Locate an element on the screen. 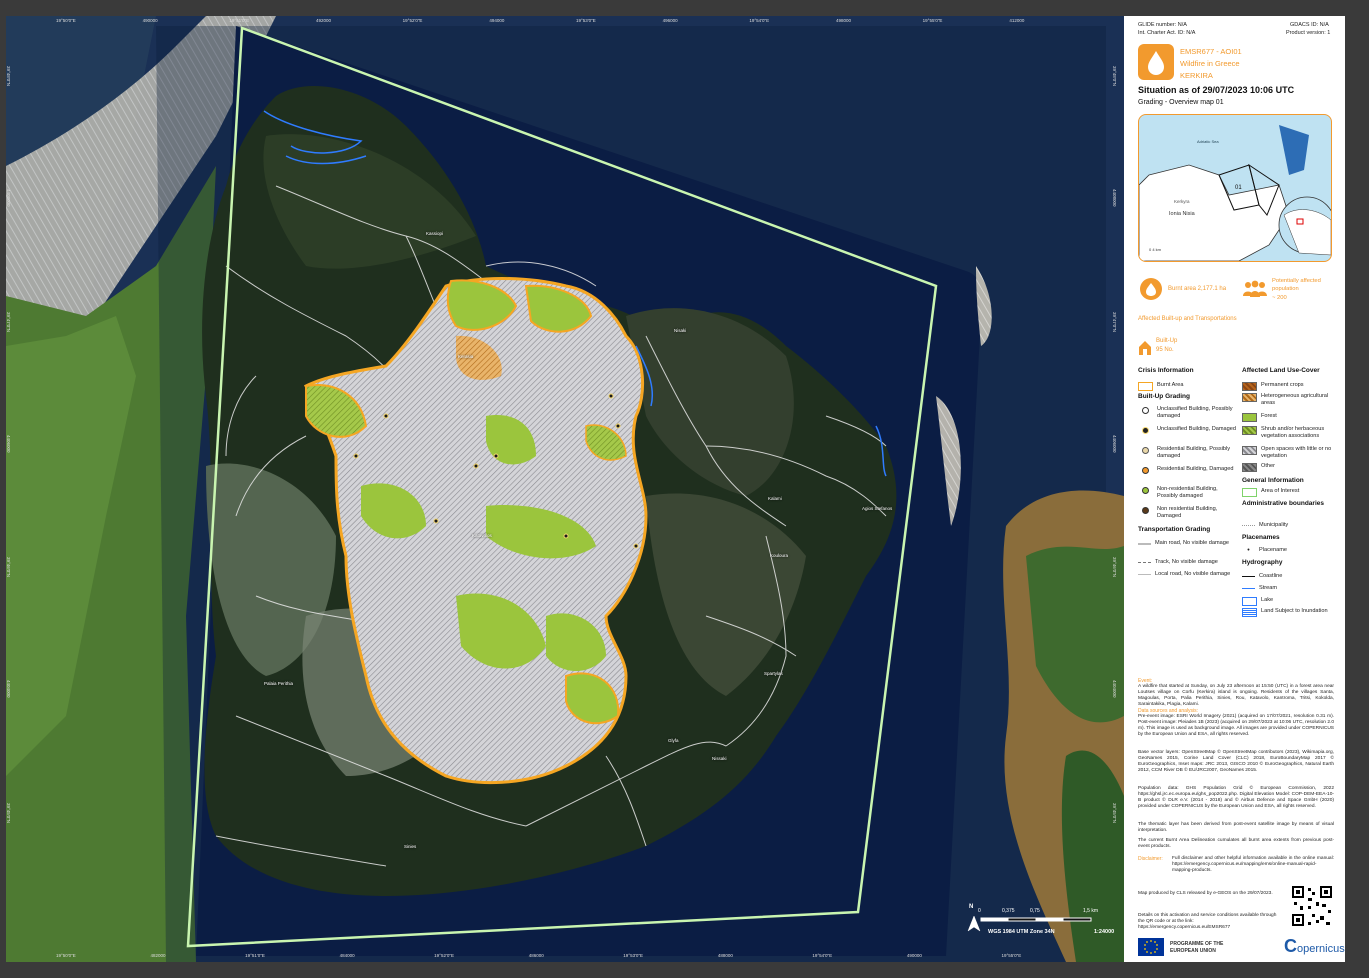  graticule-label: 482000 is located at coordinates (158, 955).